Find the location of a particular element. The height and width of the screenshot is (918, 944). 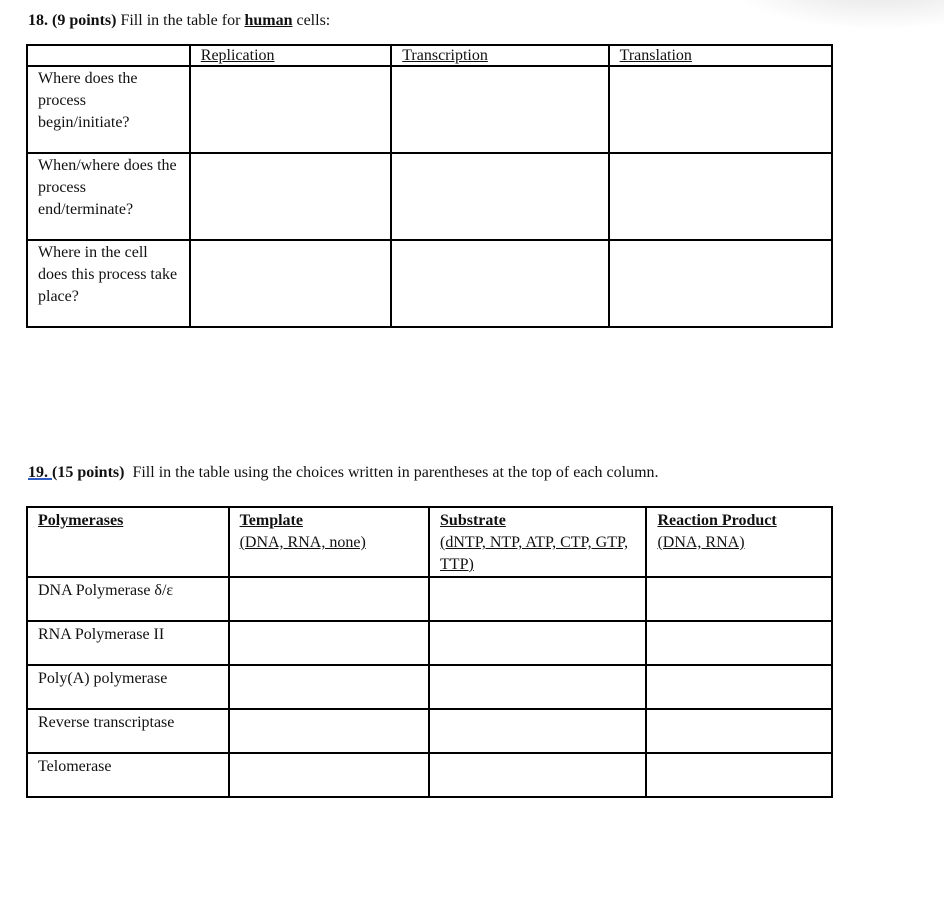

row-label: DNA Polymerase δ/ε is located at coordinates (128, 599).